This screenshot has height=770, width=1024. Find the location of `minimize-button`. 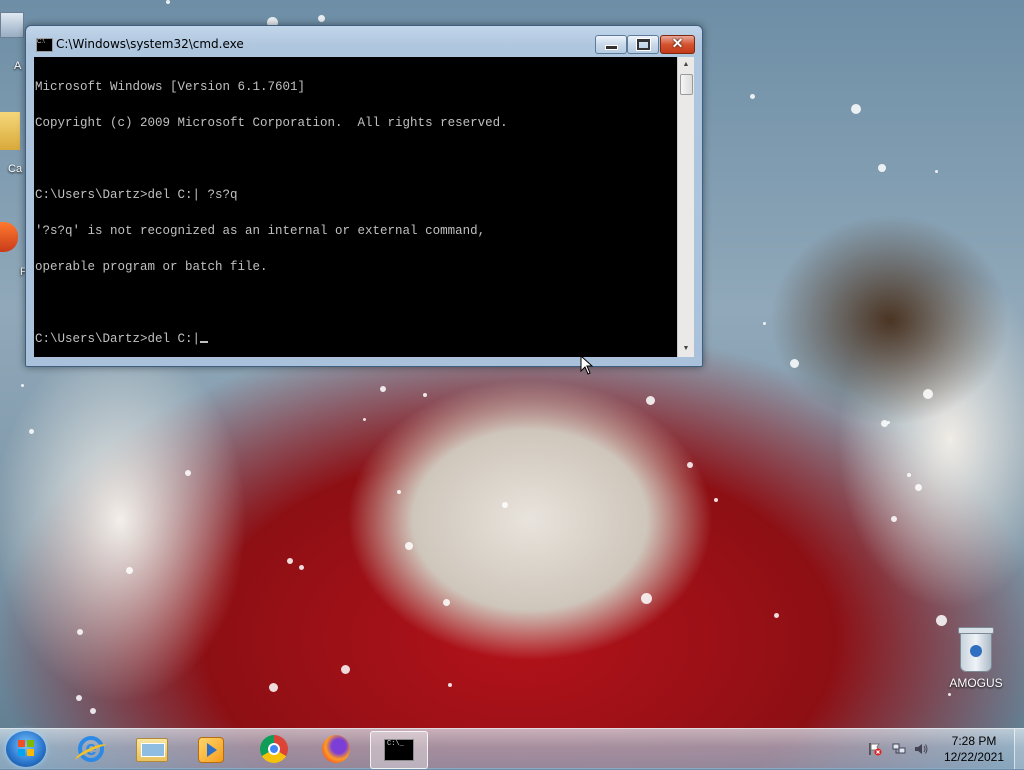

minimize-button is located at coordinates (611, 44).